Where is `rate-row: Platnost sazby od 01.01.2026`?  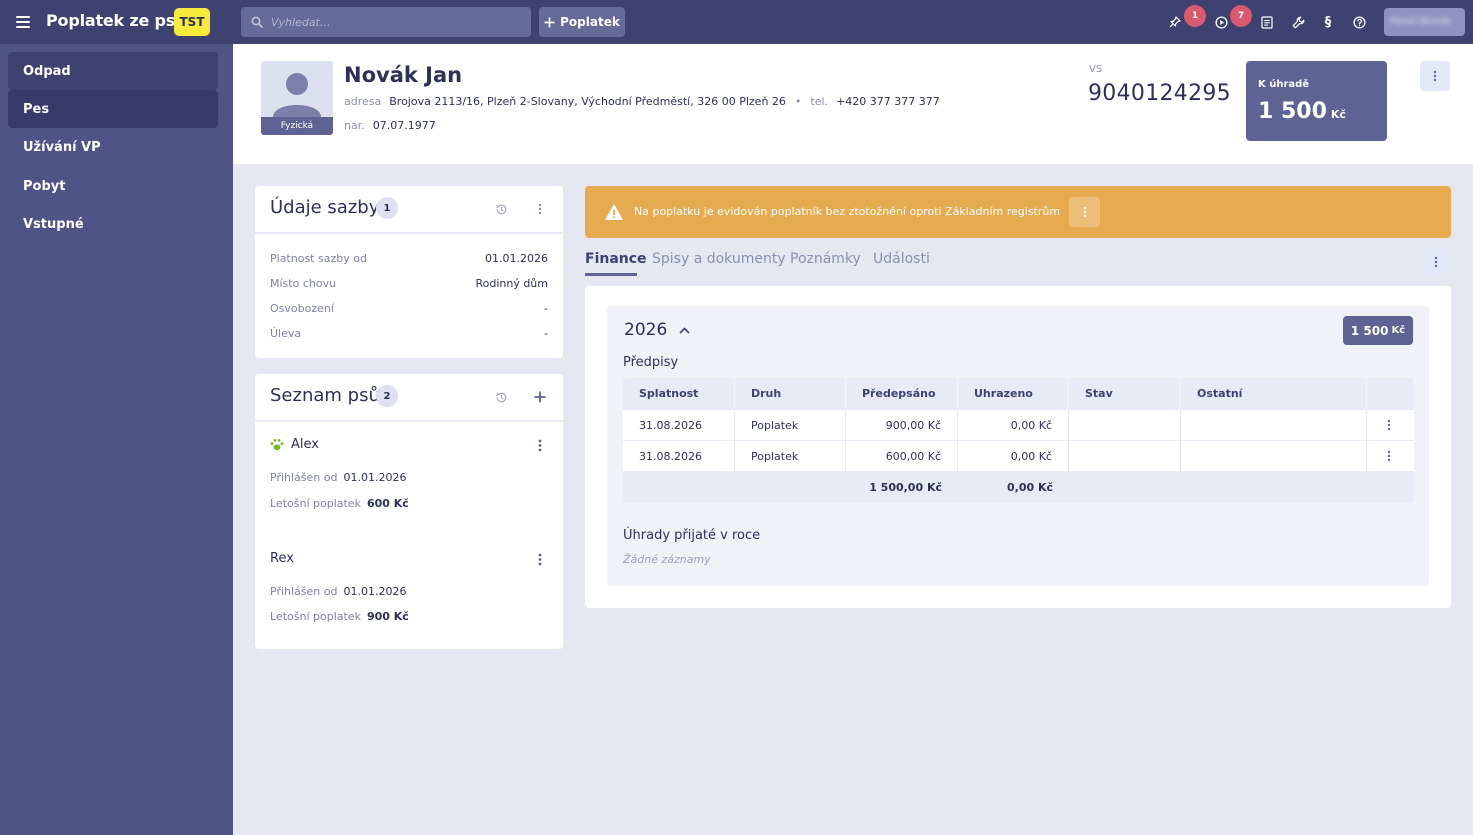
rate-row: Platnost sazby od 01.01.2026 is located at coordinates (409, 258).